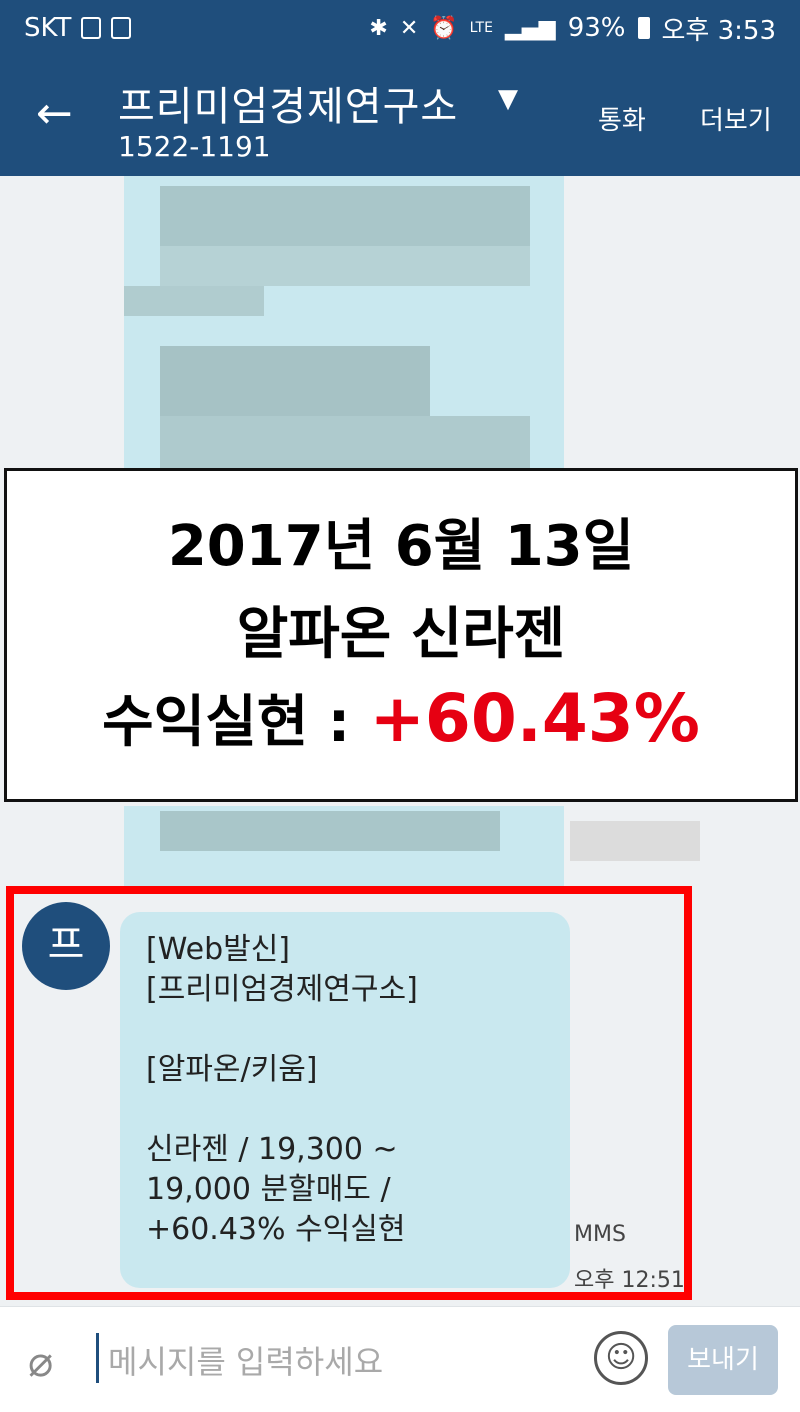  What do you see at coordinates (600, 1234) in the screenshot?
I see `message-type: MMS` at bounding box center [600, 1234].